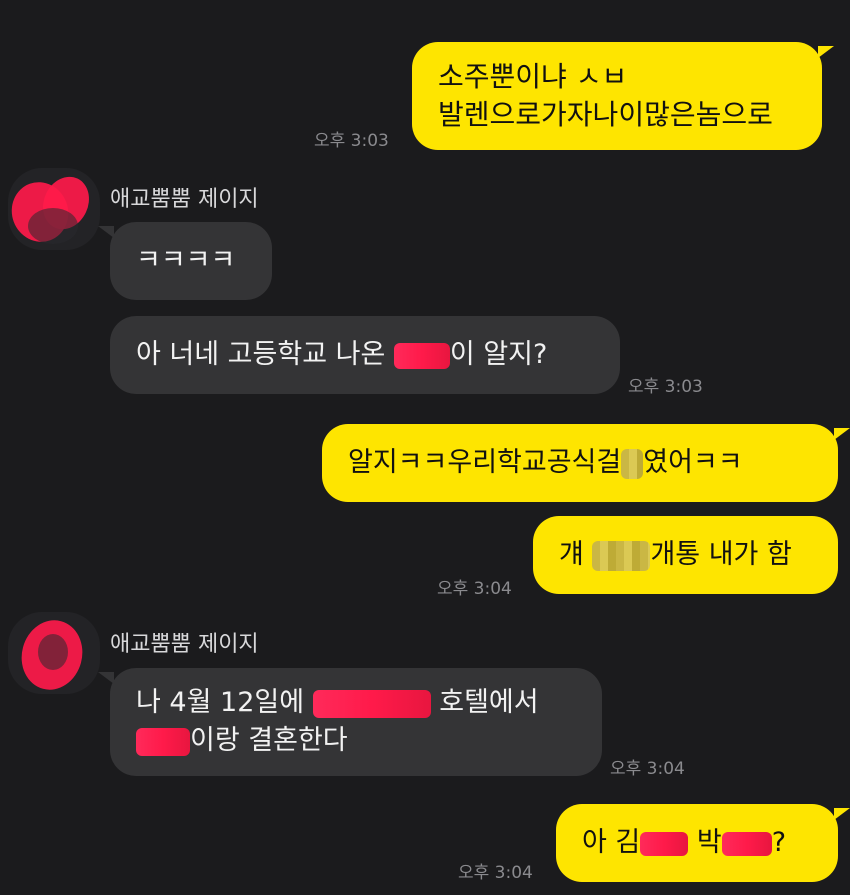  What do you see at coordinates (693, 462) in the screenshot?
I see `message-text: 였어ㅋㅋ` at bounding box center [693, 462].